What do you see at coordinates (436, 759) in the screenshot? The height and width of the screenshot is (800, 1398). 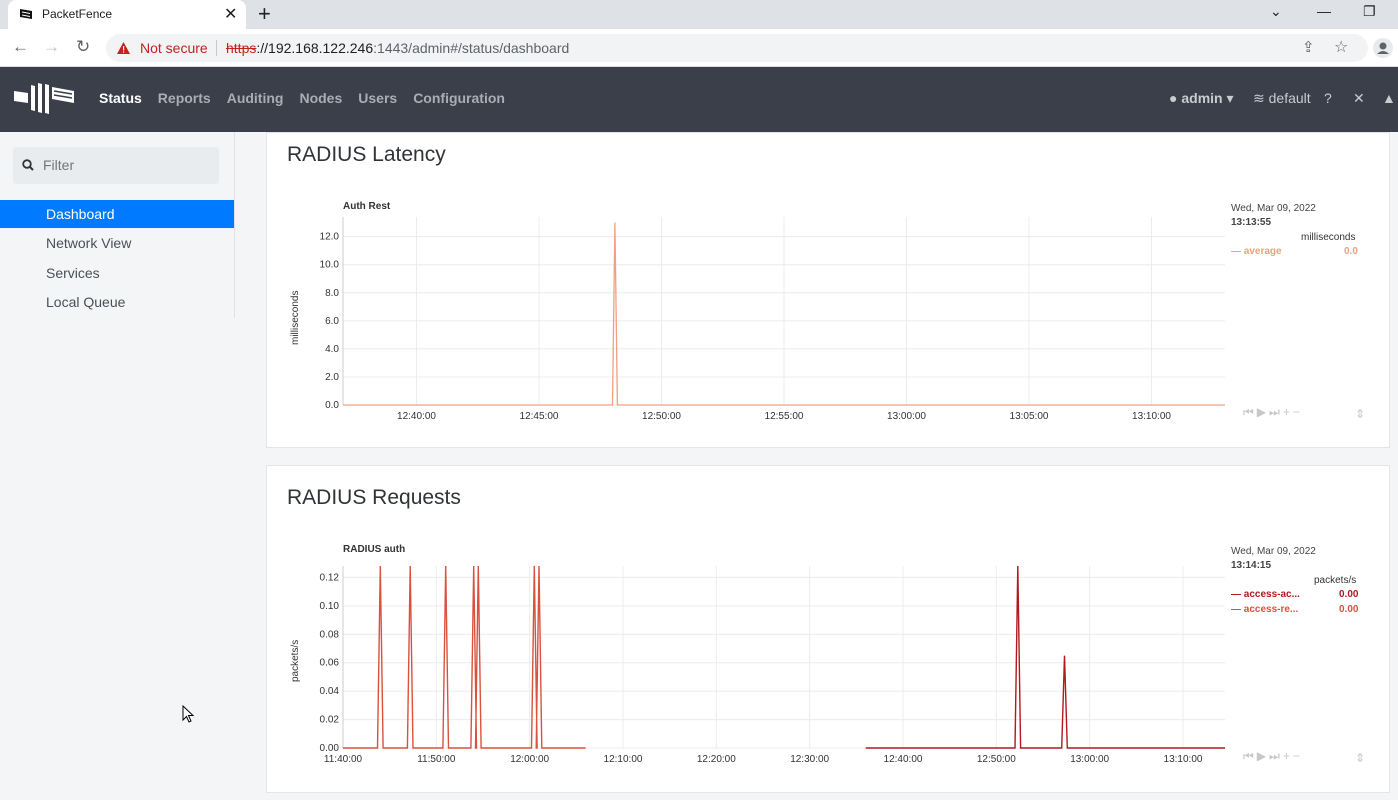 I see `requests-x-tick: 11:50:00` at bounding box center [436, 759].